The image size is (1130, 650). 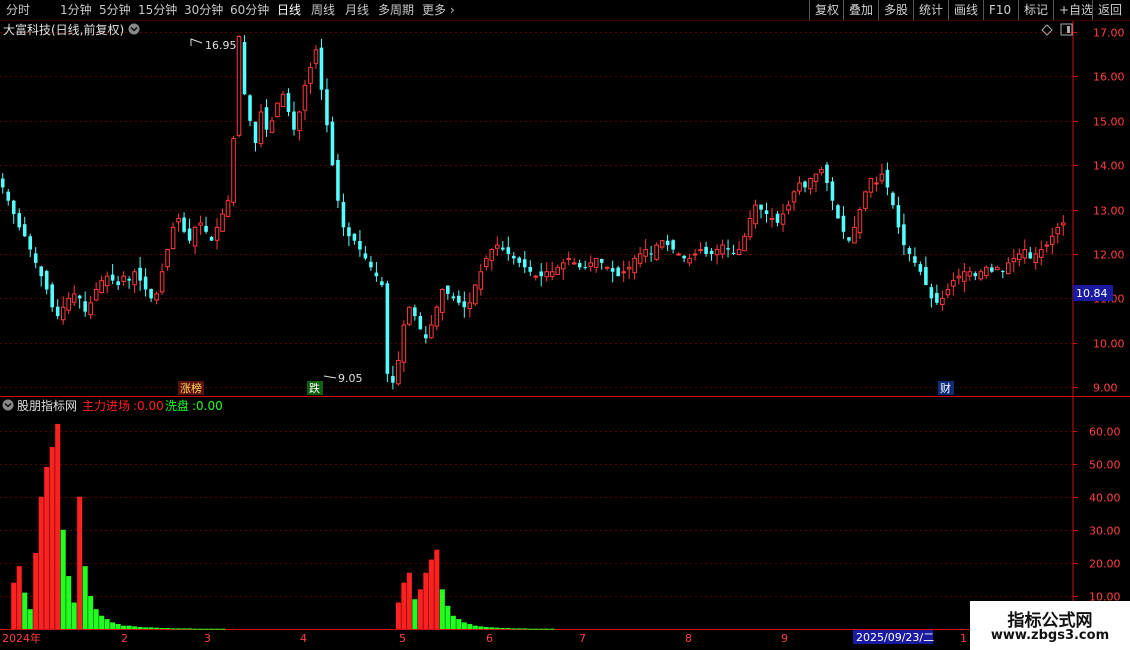 What do you see at coordinates (1105, 388) in the screenshot?
I see `main-y-tick-label: 9.00` at bounding box center [1105, 388].